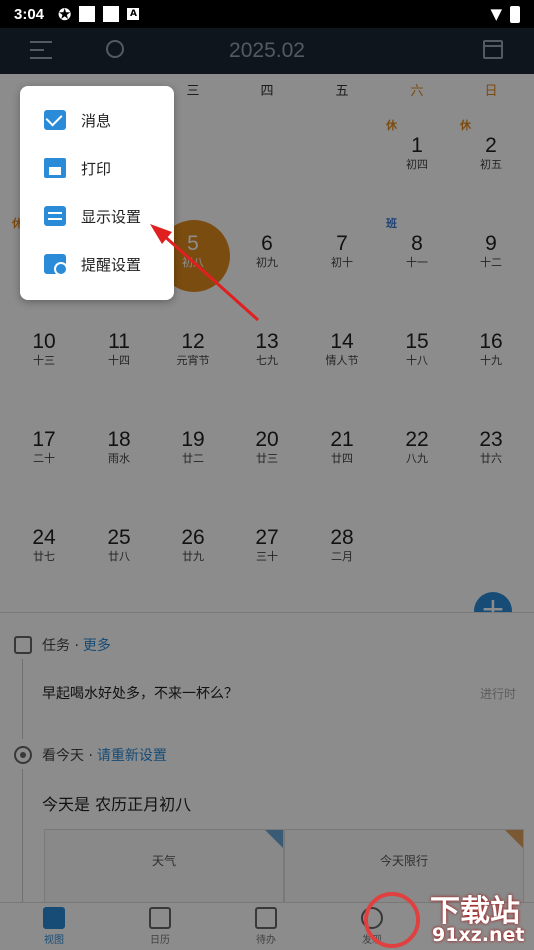 The height and width of the screenshot is (950, 534). I want to click on menu-item-messages: 消息, so click(97, 120).